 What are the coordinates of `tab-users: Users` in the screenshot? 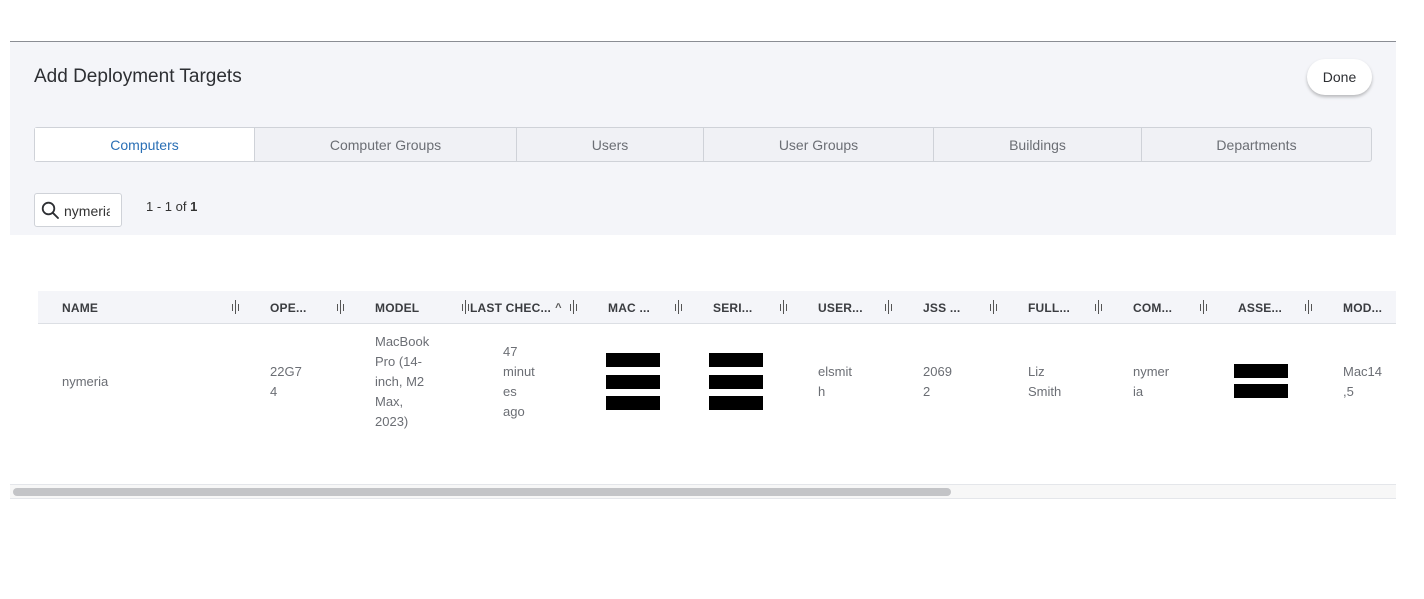 It's located at (609, 144).